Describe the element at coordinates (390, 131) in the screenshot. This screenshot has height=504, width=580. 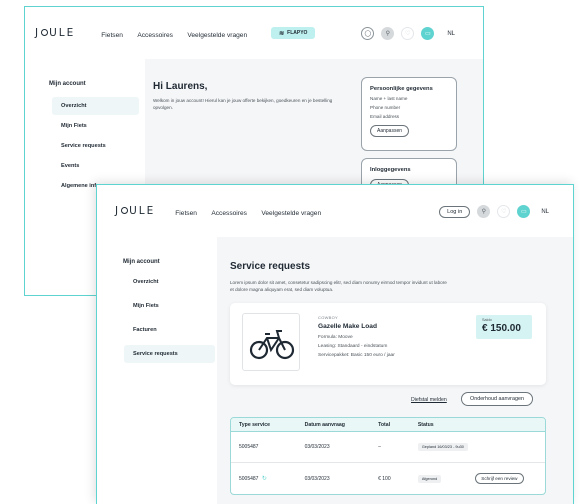
I see `edit-personal-button: Aanpassen` at that location.